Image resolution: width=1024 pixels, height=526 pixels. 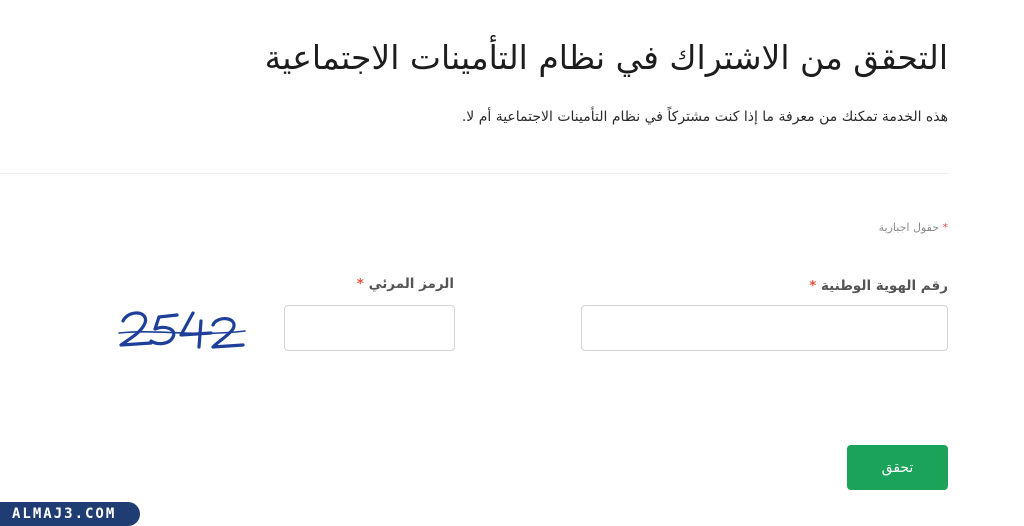 I want to click on verify-button: تحقق, so click(x=897, y=467).